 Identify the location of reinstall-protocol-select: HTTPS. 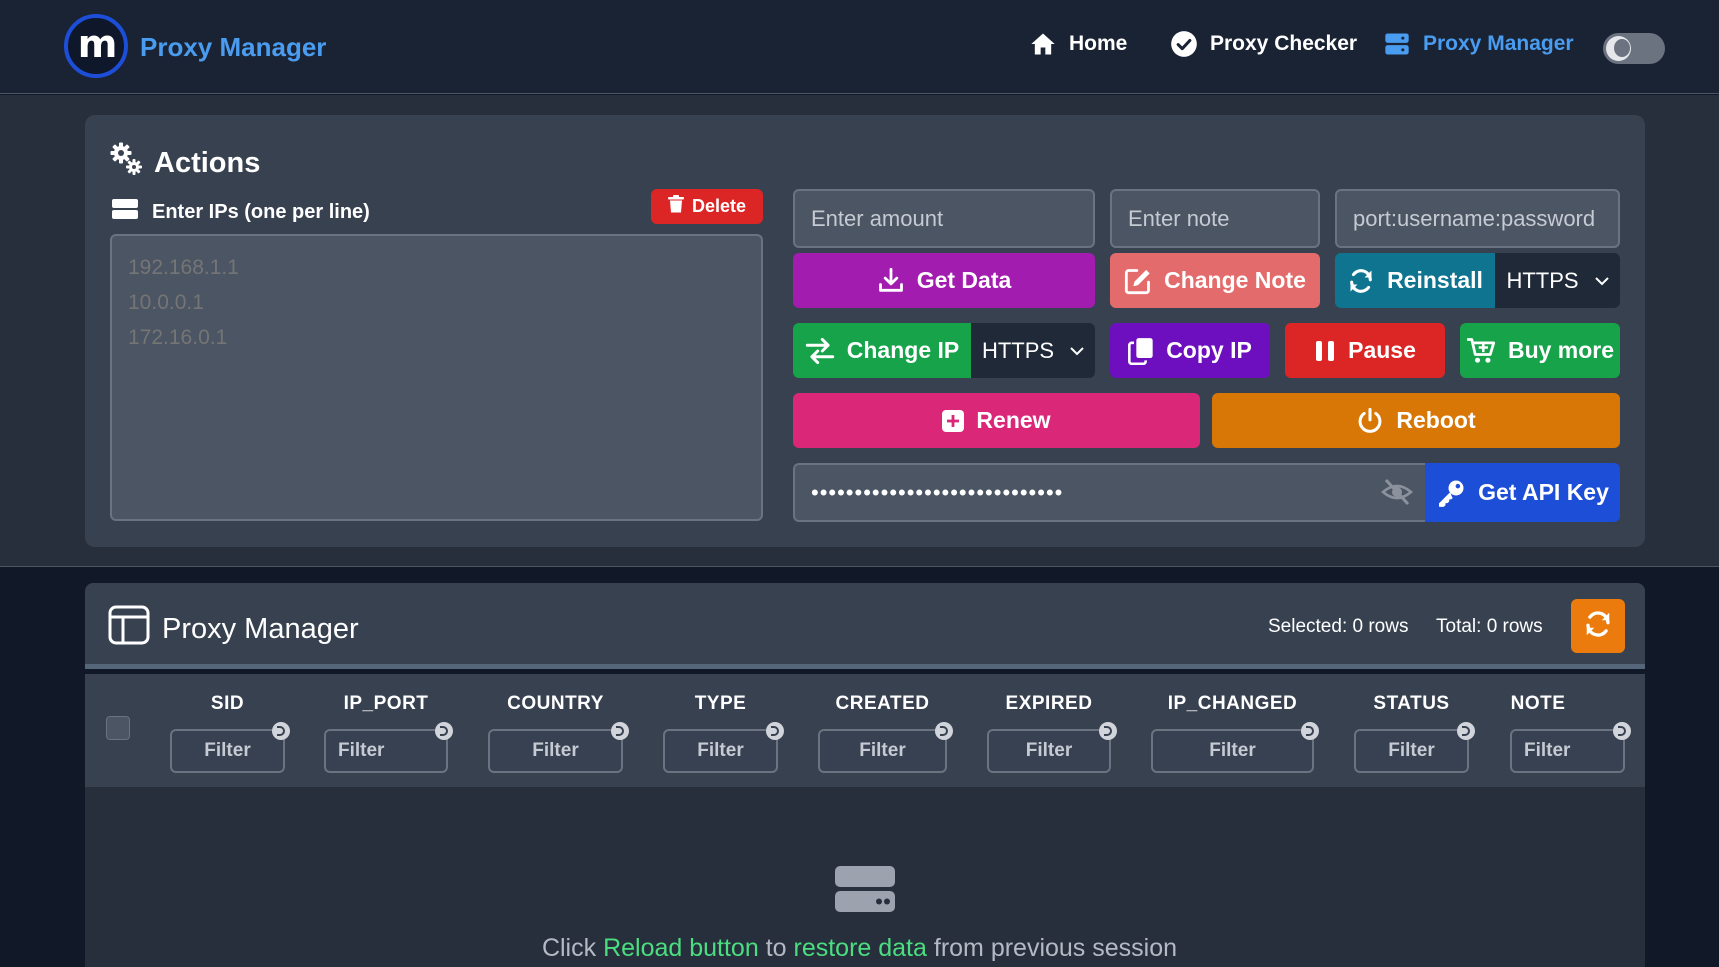
(1557, 280).